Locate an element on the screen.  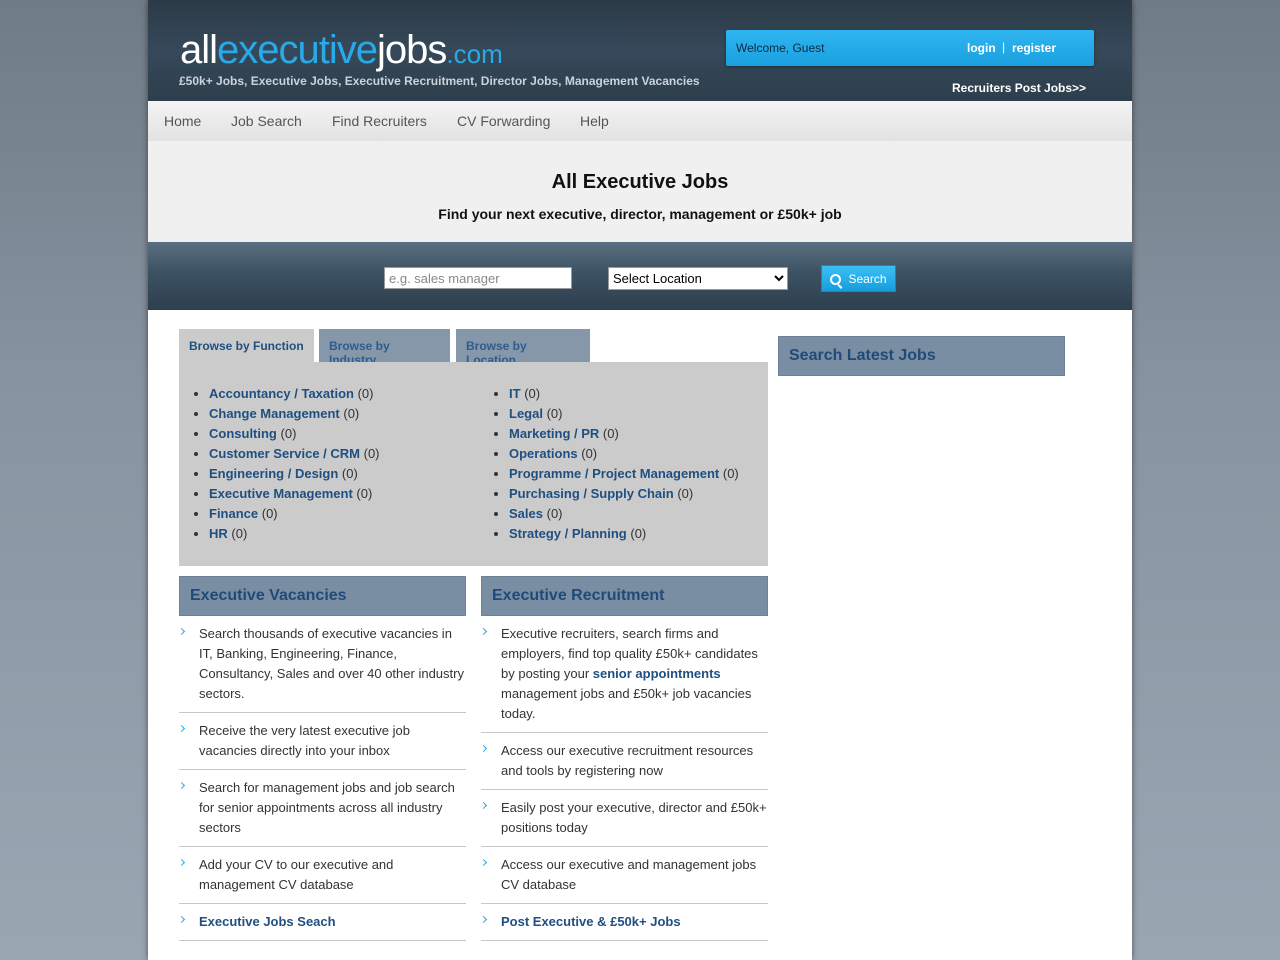
executive-vacancies-title: Executive Vacancies is located at coordinates (268, 595).